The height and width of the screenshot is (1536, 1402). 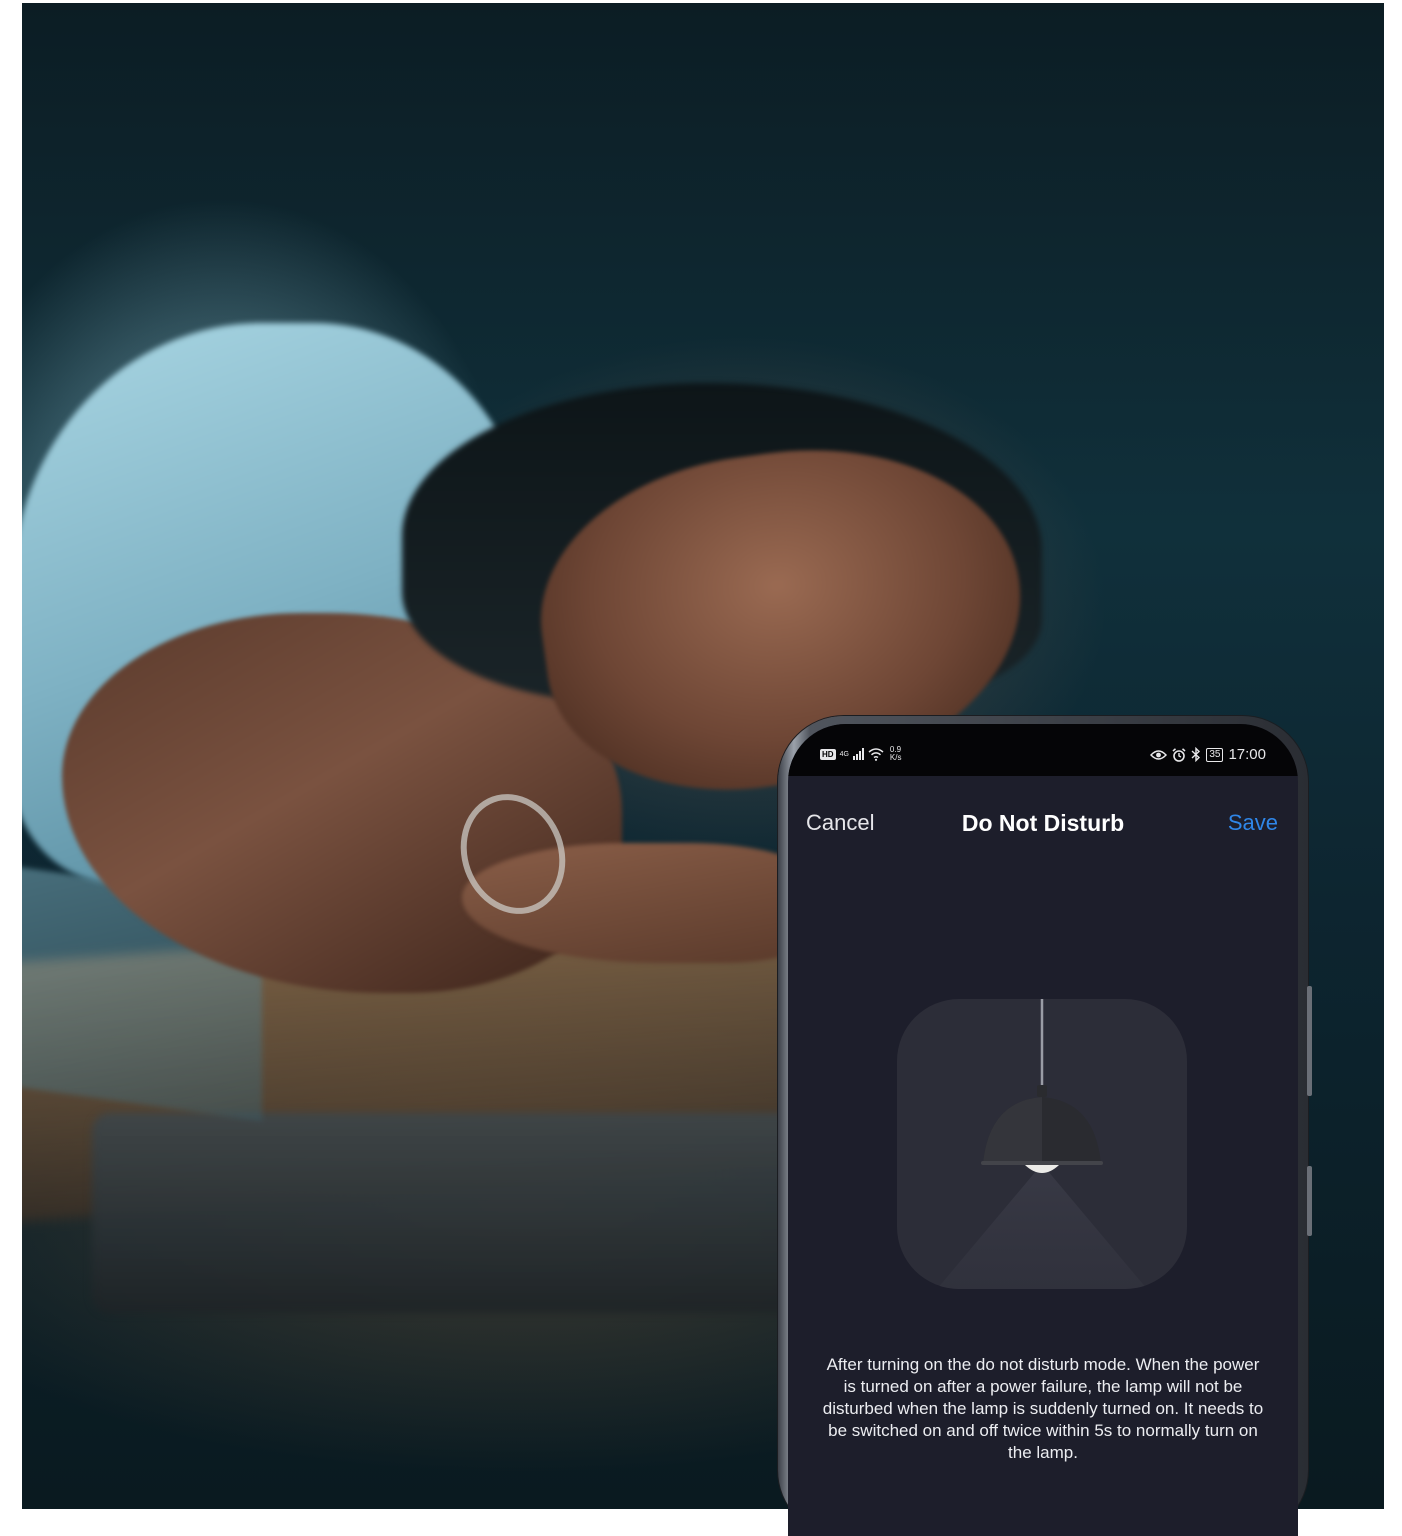 I want to click on status-right: 35 17:00, so click(x=1208, y=754).